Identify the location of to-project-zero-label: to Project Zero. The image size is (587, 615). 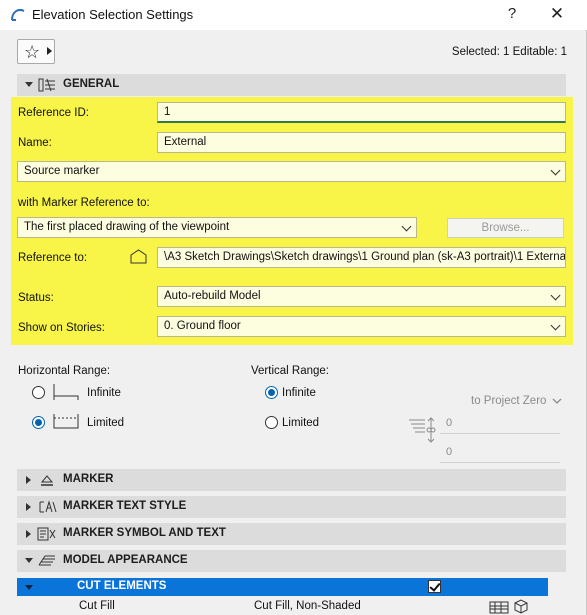
(509, 401).